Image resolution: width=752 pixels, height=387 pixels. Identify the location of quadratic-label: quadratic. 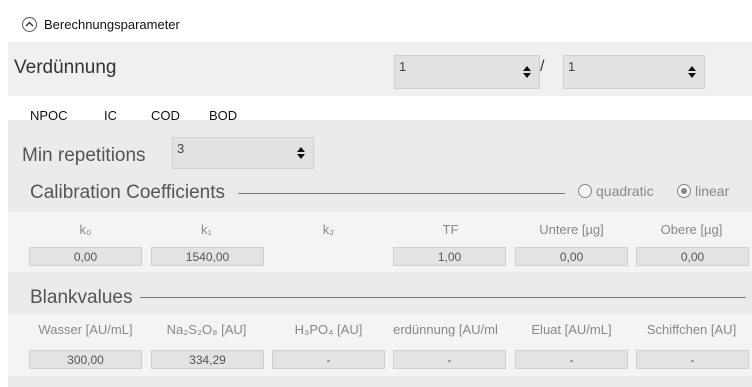
(625, 191).